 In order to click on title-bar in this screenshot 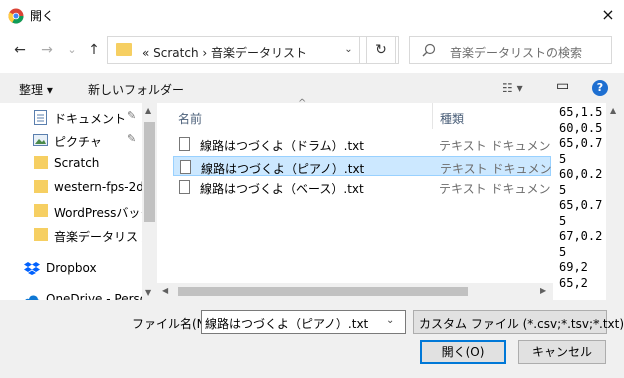, I will do `click(312, 15)`.